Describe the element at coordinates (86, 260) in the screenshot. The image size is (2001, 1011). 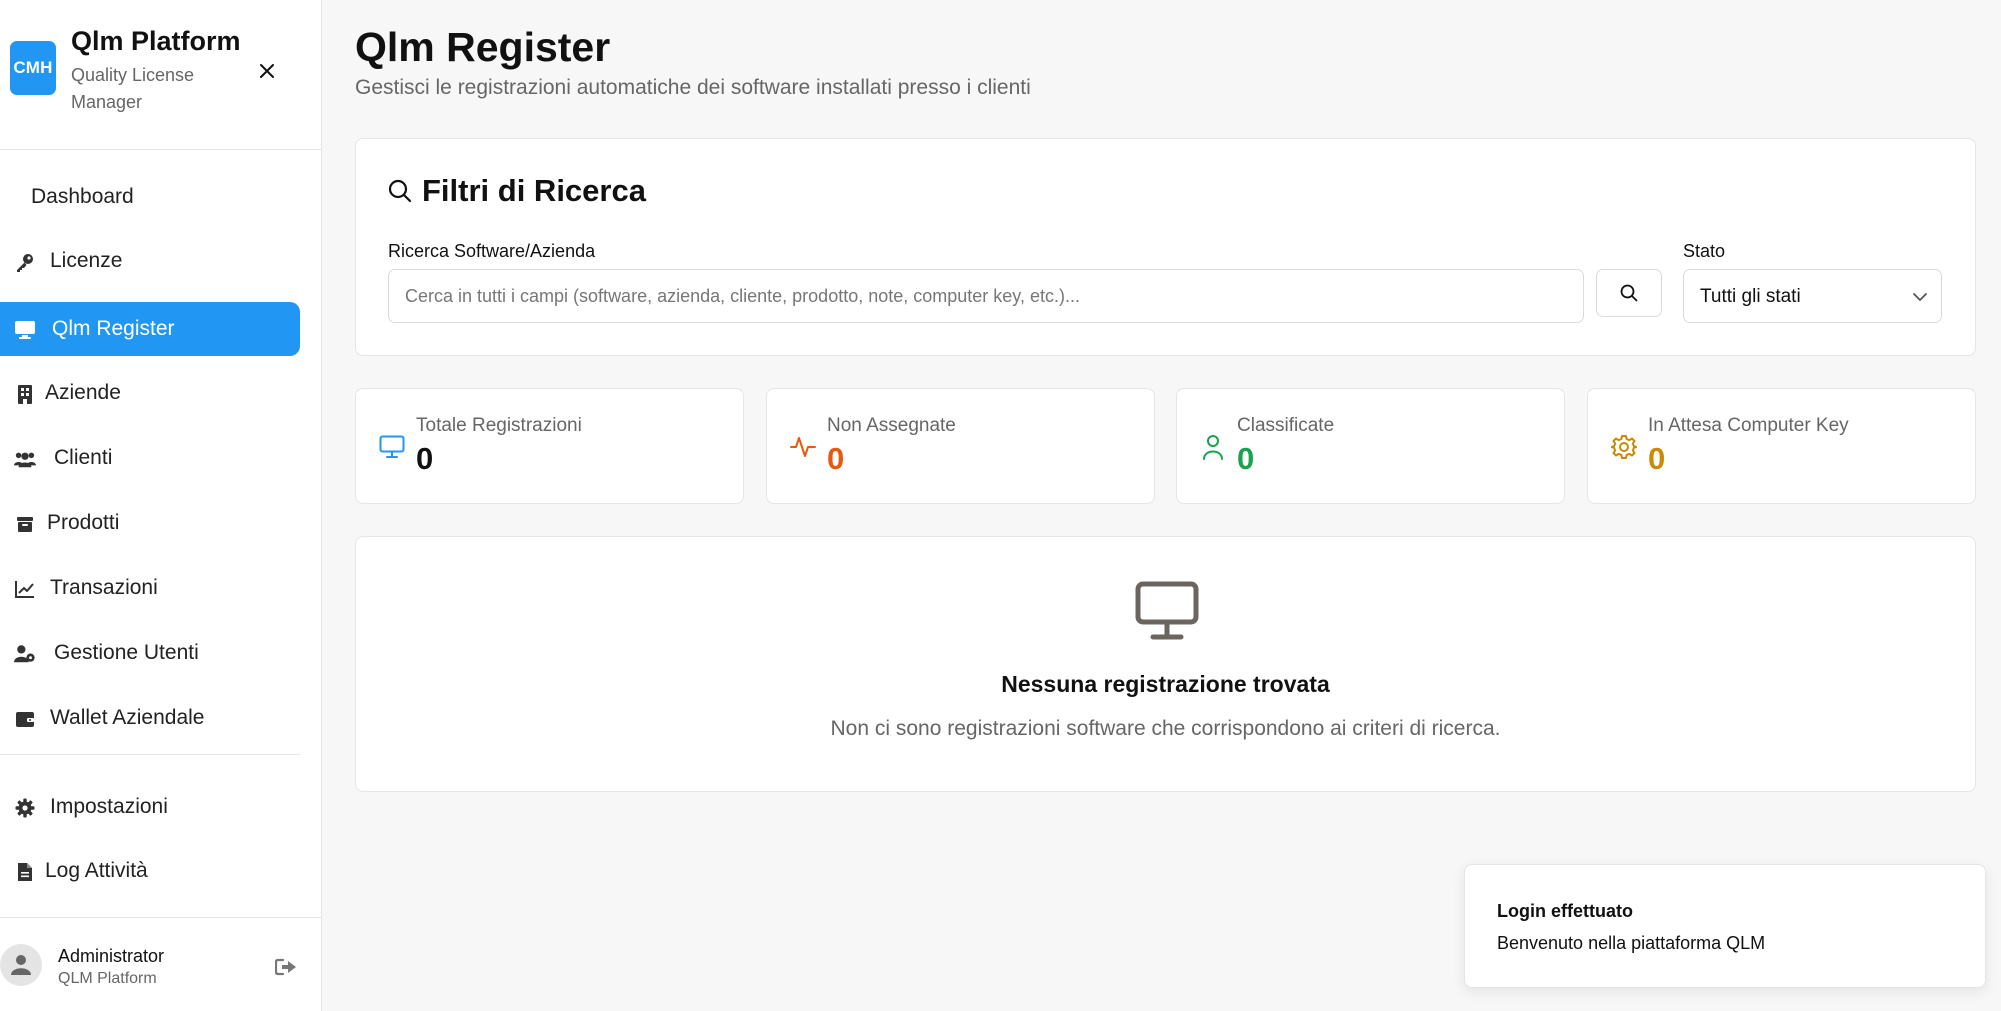
I see `sidebar-item-label: Licenze` at that location.